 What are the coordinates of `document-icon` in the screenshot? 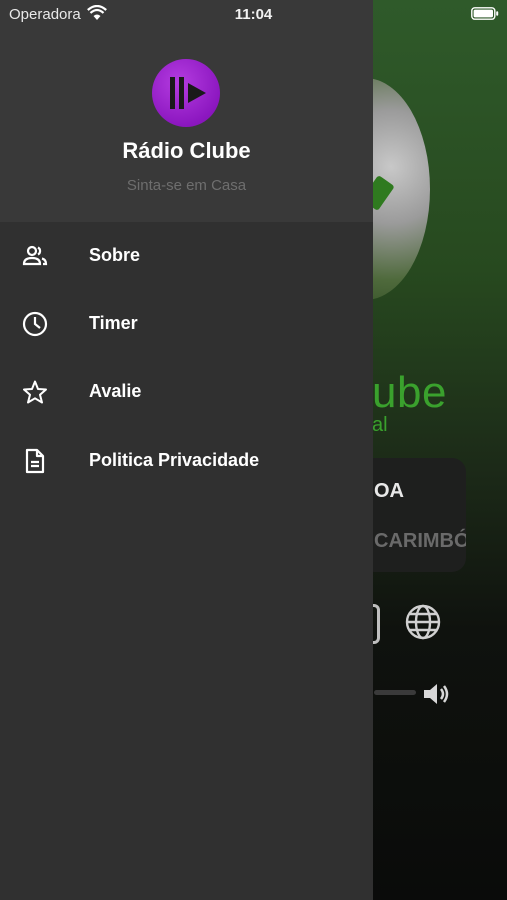 It's located at (35, 461).